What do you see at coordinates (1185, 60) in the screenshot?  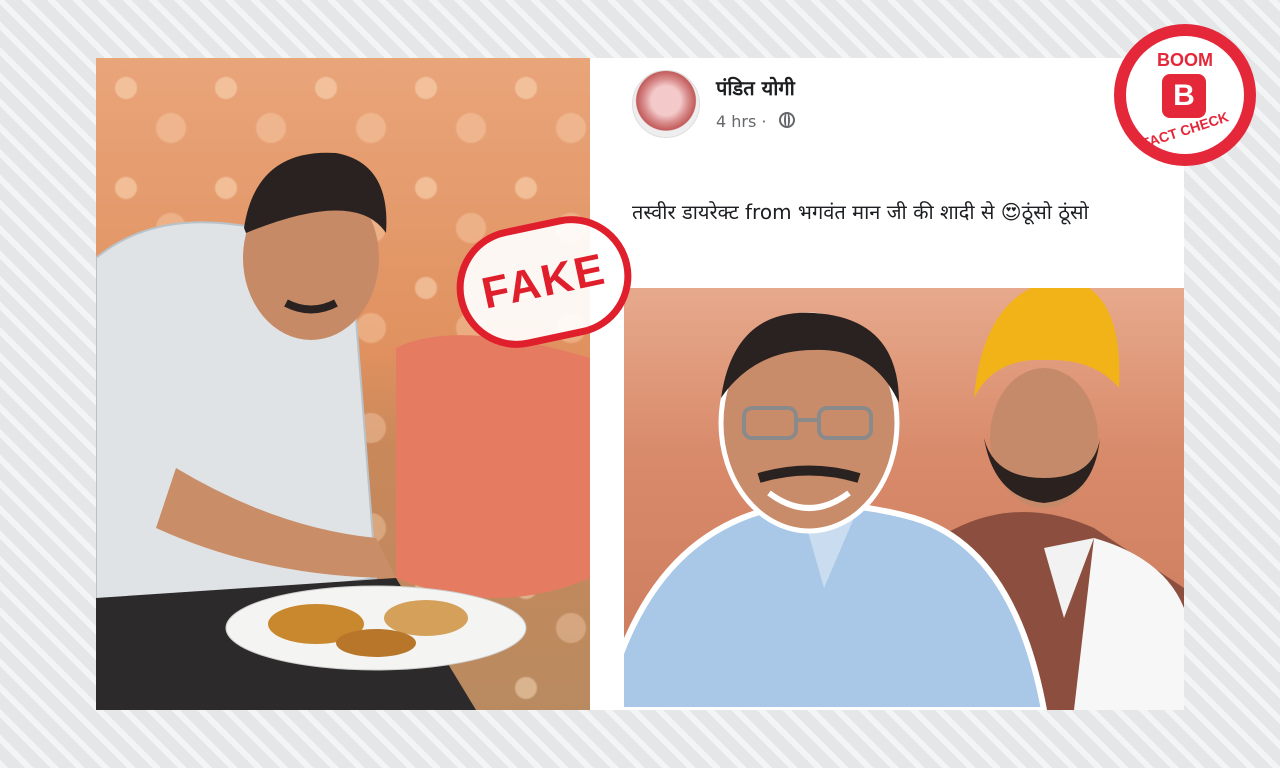 I see `badge-top-text: BOOM` at bounding box center [1185, 60].